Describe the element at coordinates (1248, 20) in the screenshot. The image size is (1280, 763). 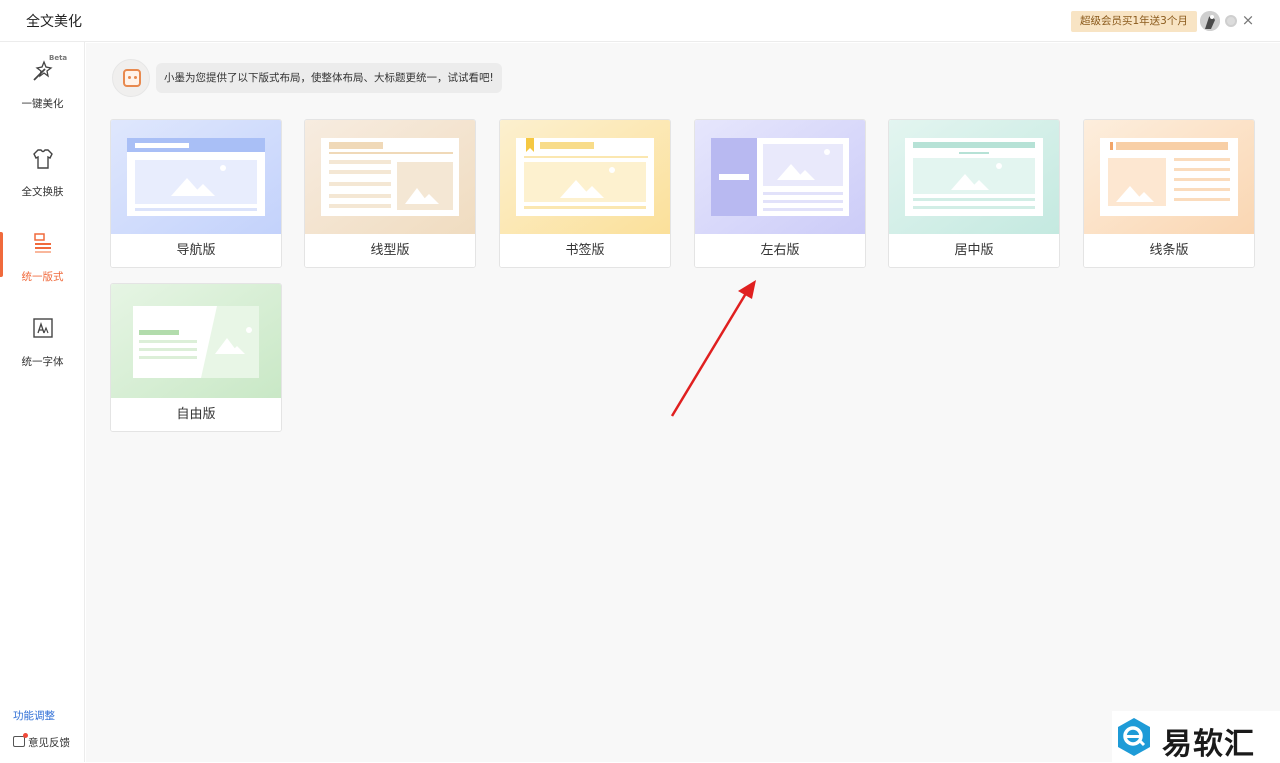
I see `close-button: ×` at that location.